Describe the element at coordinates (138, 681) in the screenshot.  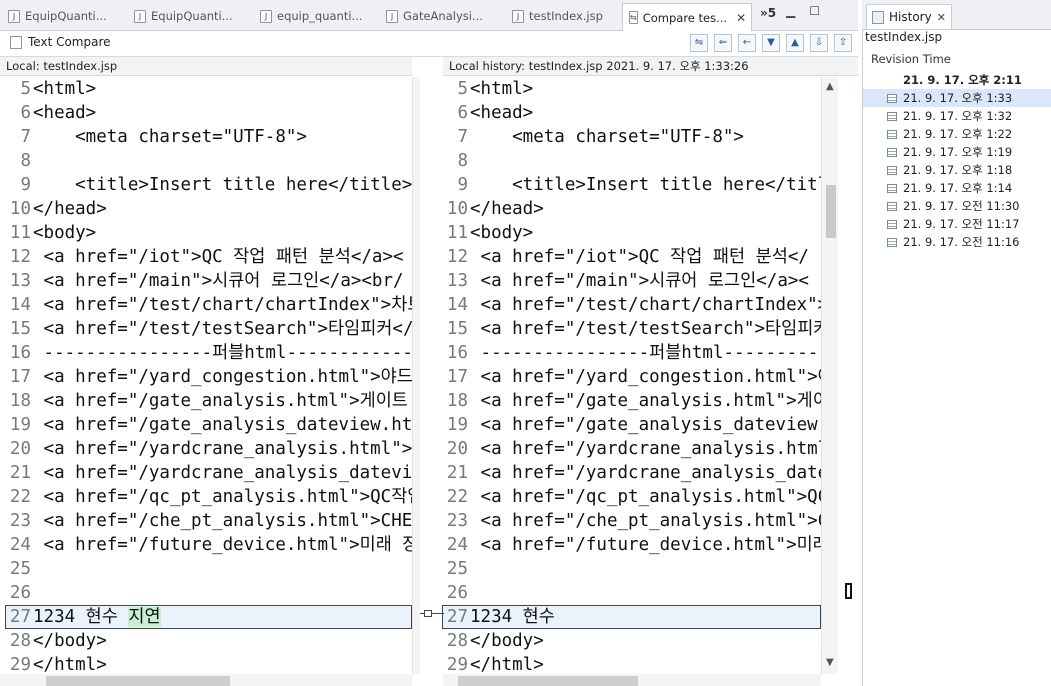
I see `left-horizontal-thumb` at that location.